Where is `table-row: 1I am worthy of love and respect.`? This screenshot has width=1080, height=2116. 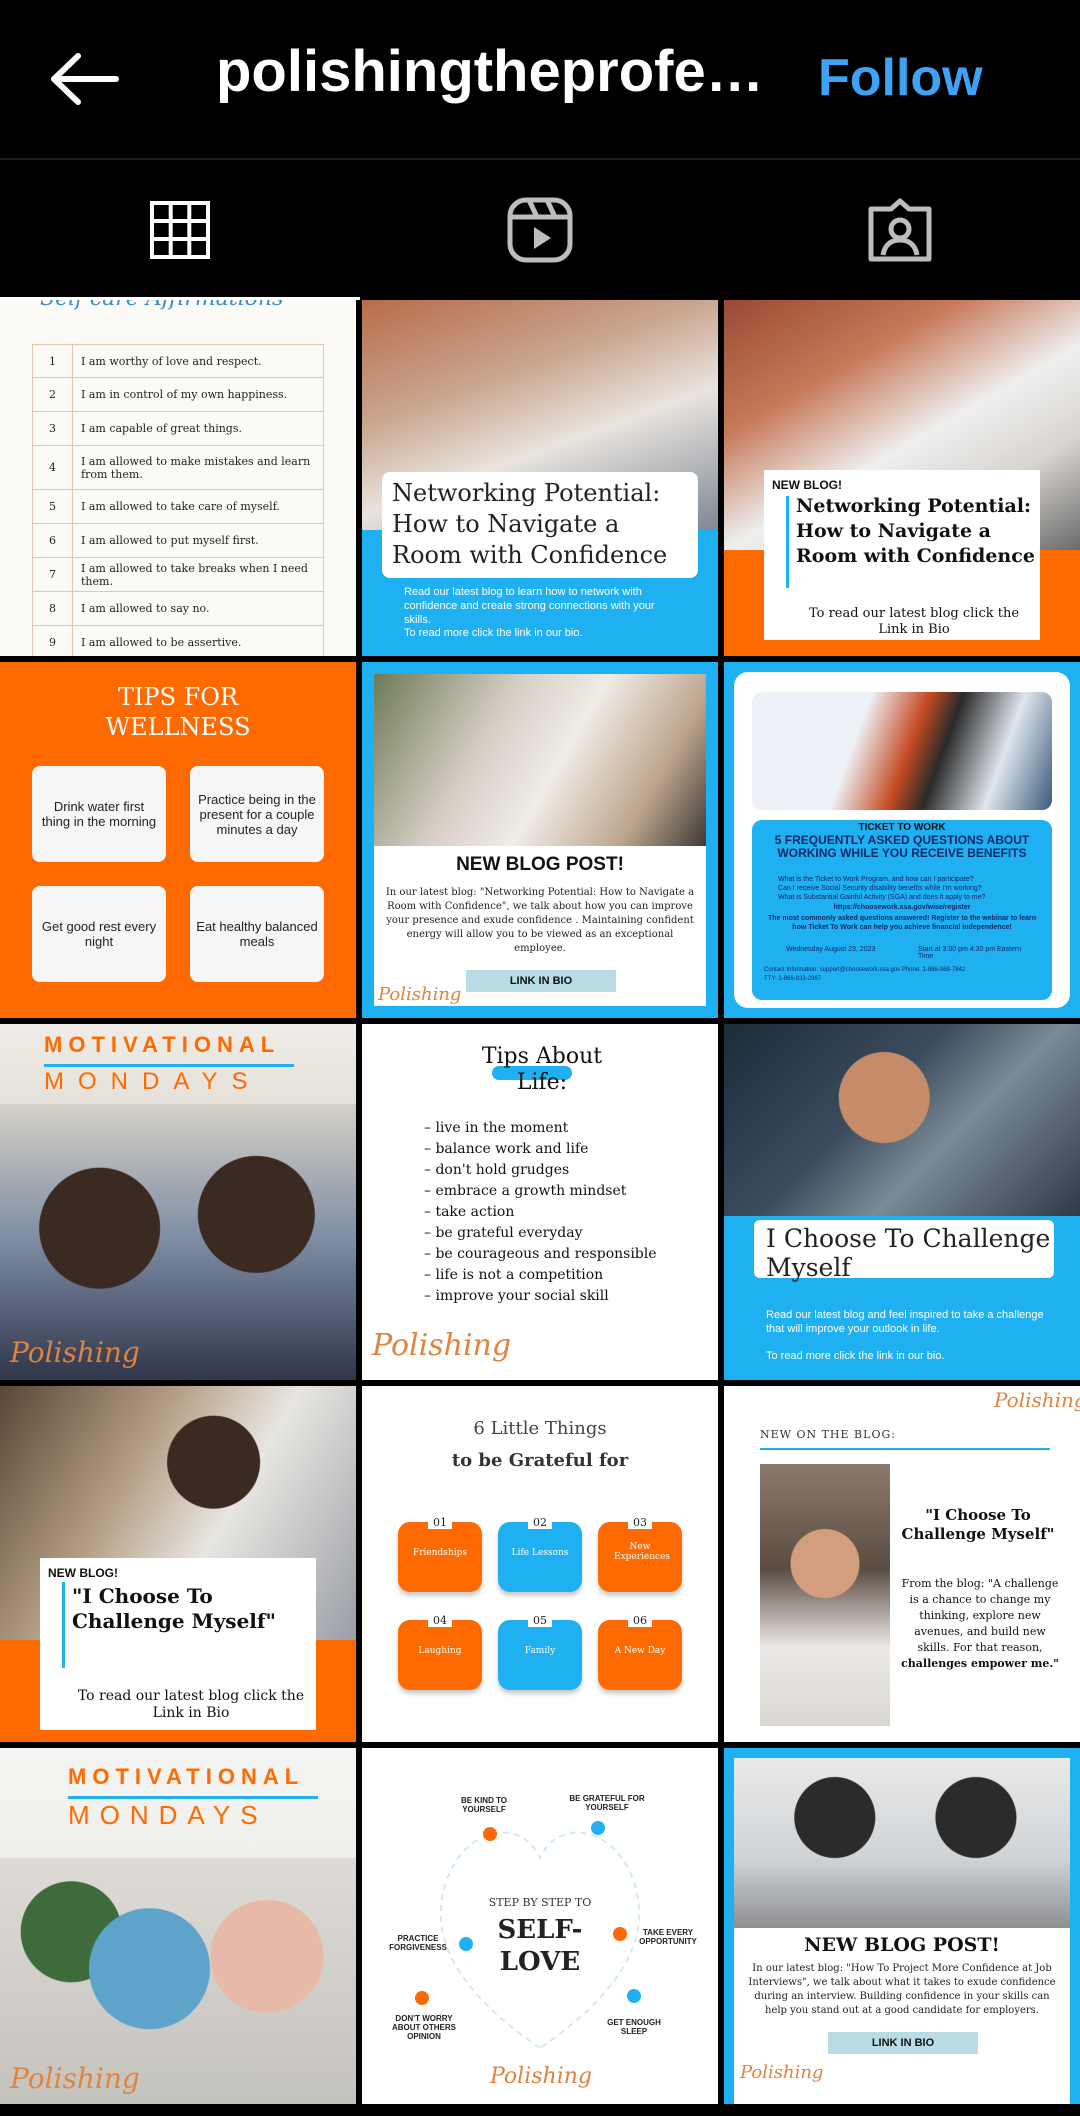 table-row: 1I am worthy of love and respect. is located at coordinates (178, 361).